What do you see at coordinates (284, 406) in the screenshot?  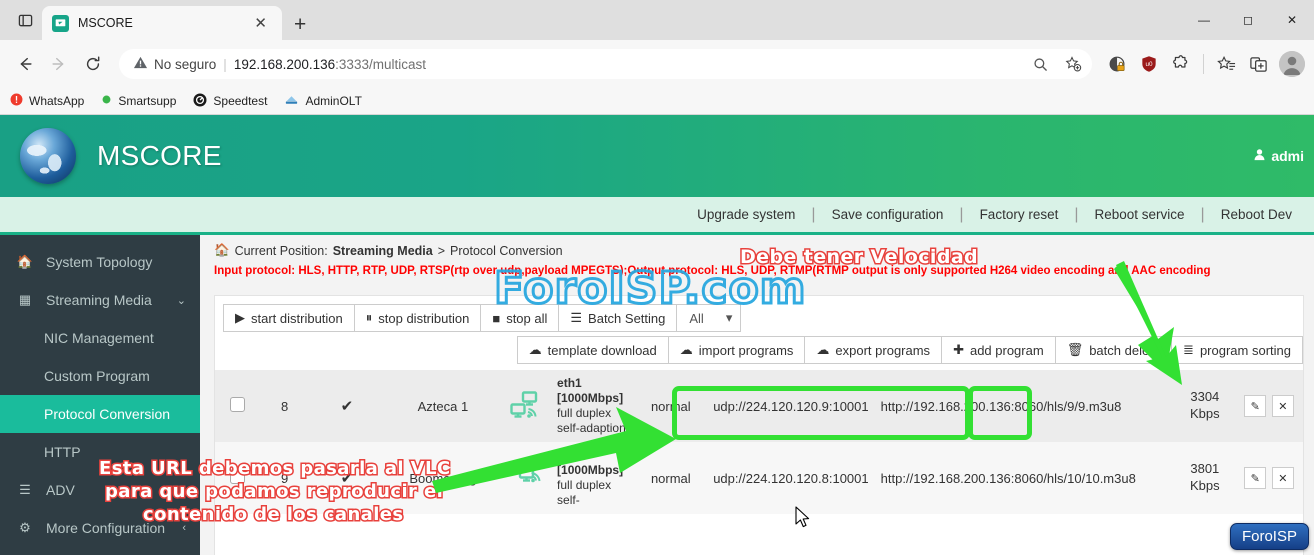 I see `row-id: 8` at bounding box center [284, 406].